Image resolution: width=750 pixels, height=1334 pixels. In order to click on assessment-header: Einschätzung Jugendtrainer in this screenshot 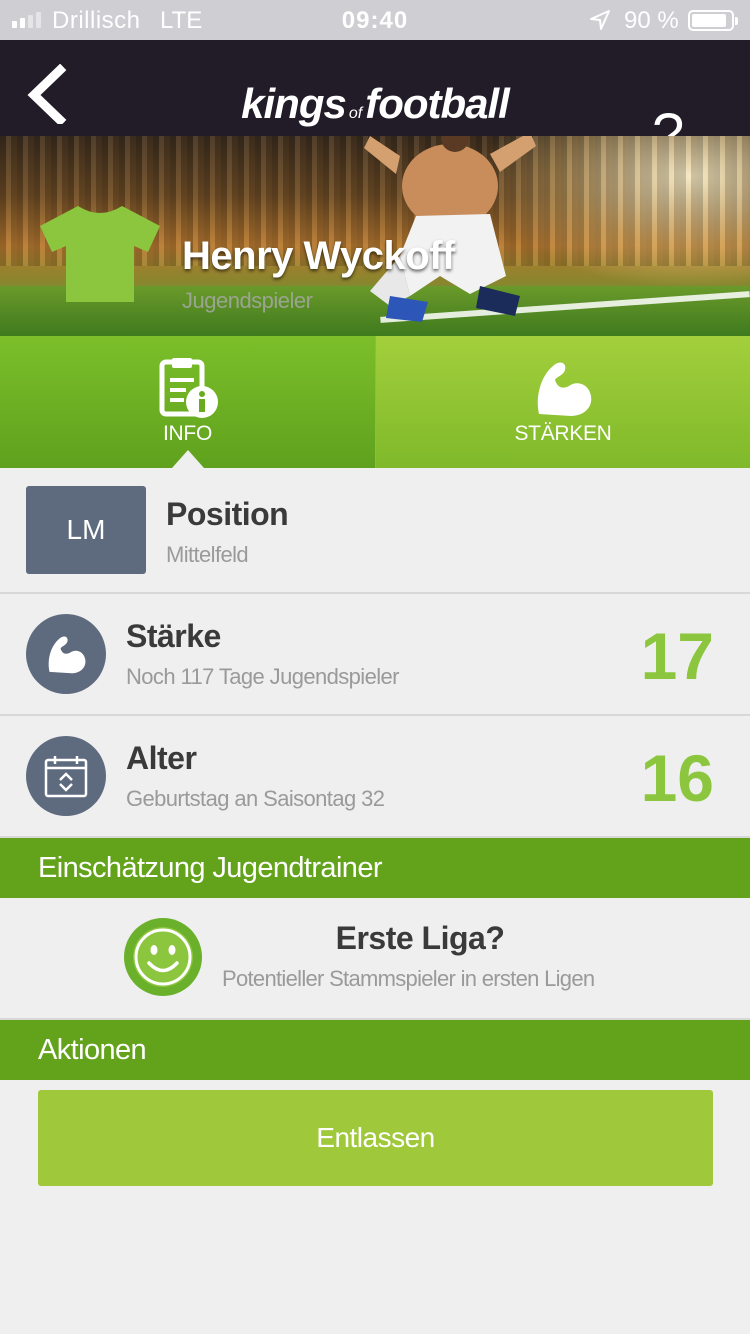, I will do `click(375, 868)`.